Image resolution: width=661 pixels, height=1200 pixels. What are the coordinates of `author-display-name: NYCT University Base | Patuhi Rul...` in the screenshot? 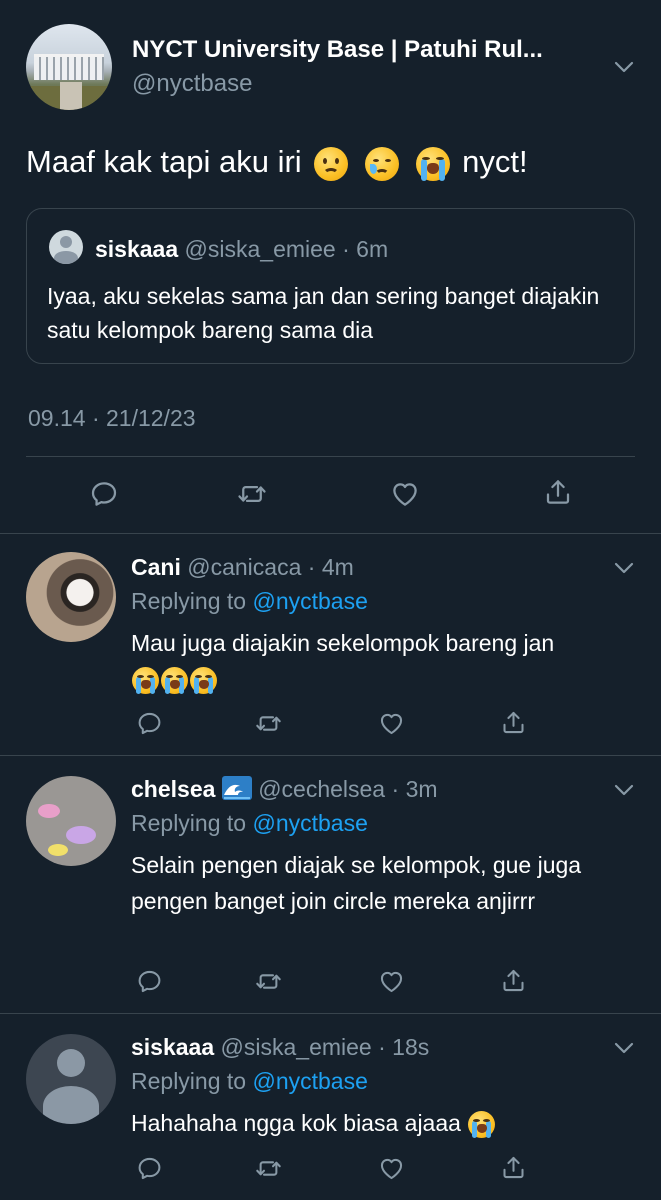 It's located at (362, 50).